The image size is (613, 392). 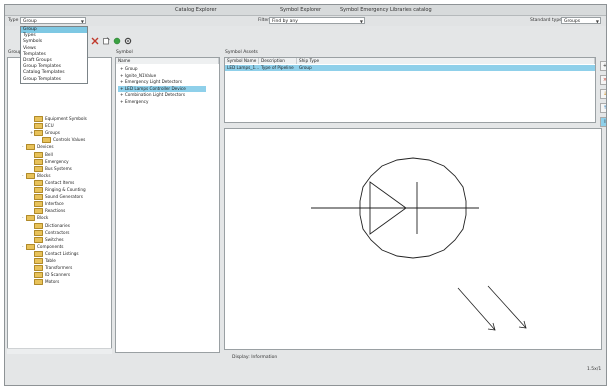 What do you see at coordinates (43, 218) in the screenshot?
I see `tree-item-label: Block` at bounding box center [43, 218].